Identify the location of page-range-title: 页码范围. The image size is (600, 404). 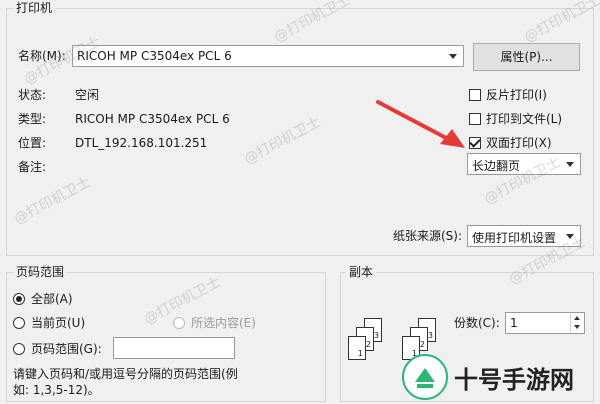
(40, 272).